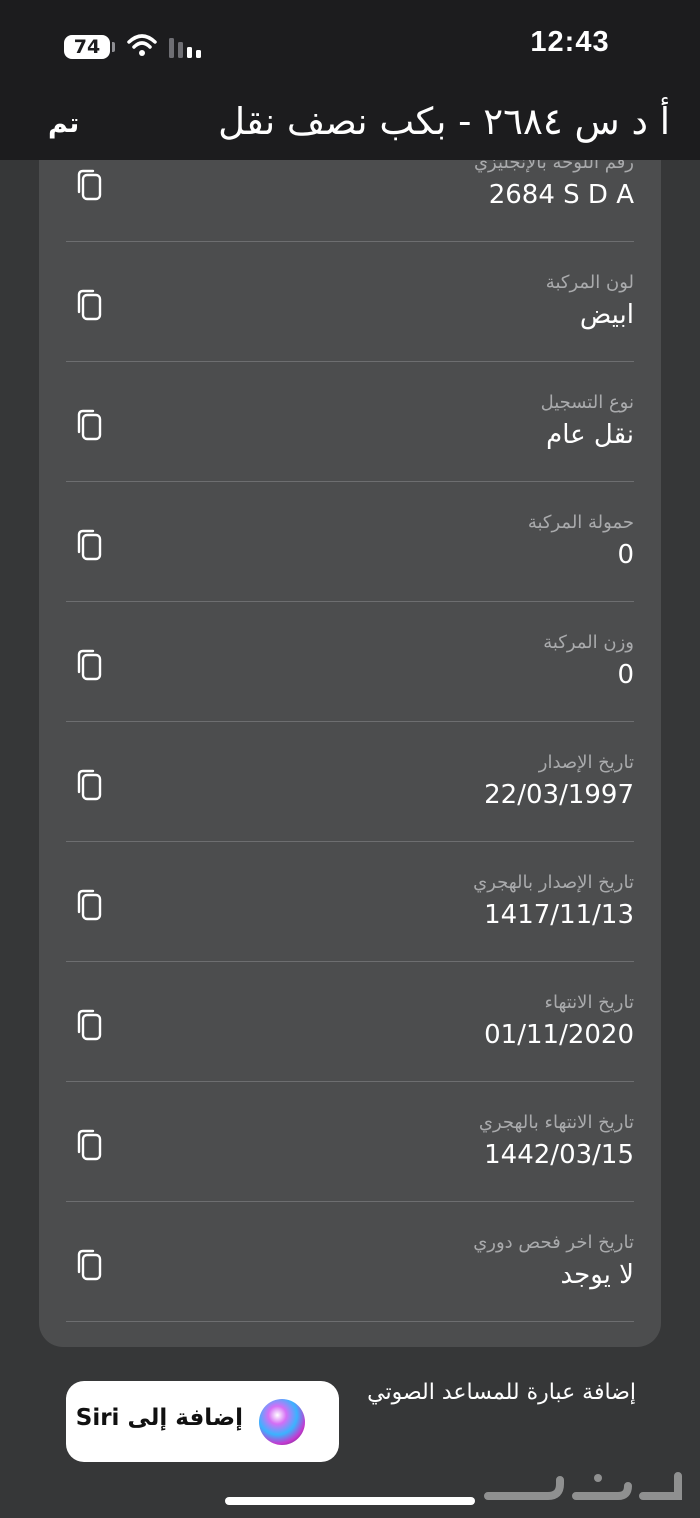 This screenshot has width=700, height=1518. I want to click on detail-value: 1417/11/13, so click(559, 915).